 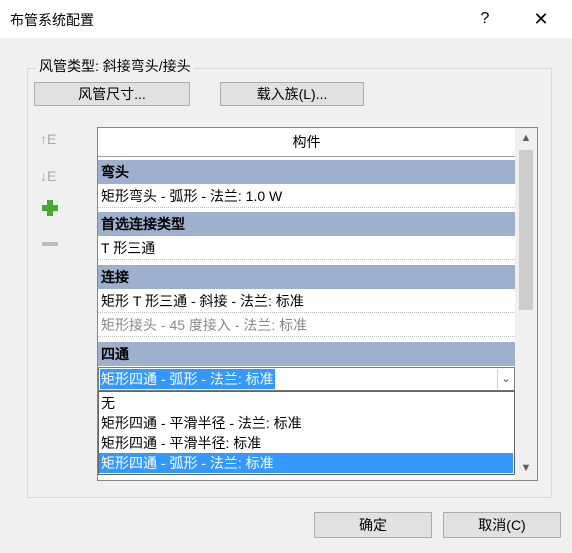 I want to click on move-up-icon: ↑E, so click(x=52, y=141).